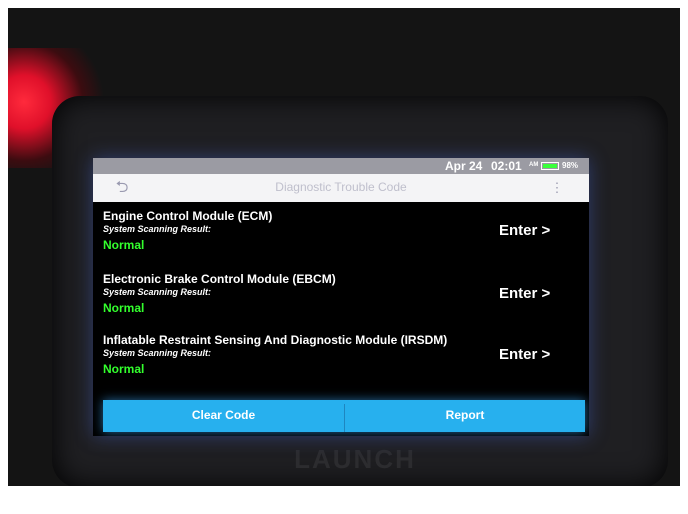  Describe the element at coordinates (188, 216) in the screenshot. I see `module-name: Engine Control Module (ECM)` at that location.